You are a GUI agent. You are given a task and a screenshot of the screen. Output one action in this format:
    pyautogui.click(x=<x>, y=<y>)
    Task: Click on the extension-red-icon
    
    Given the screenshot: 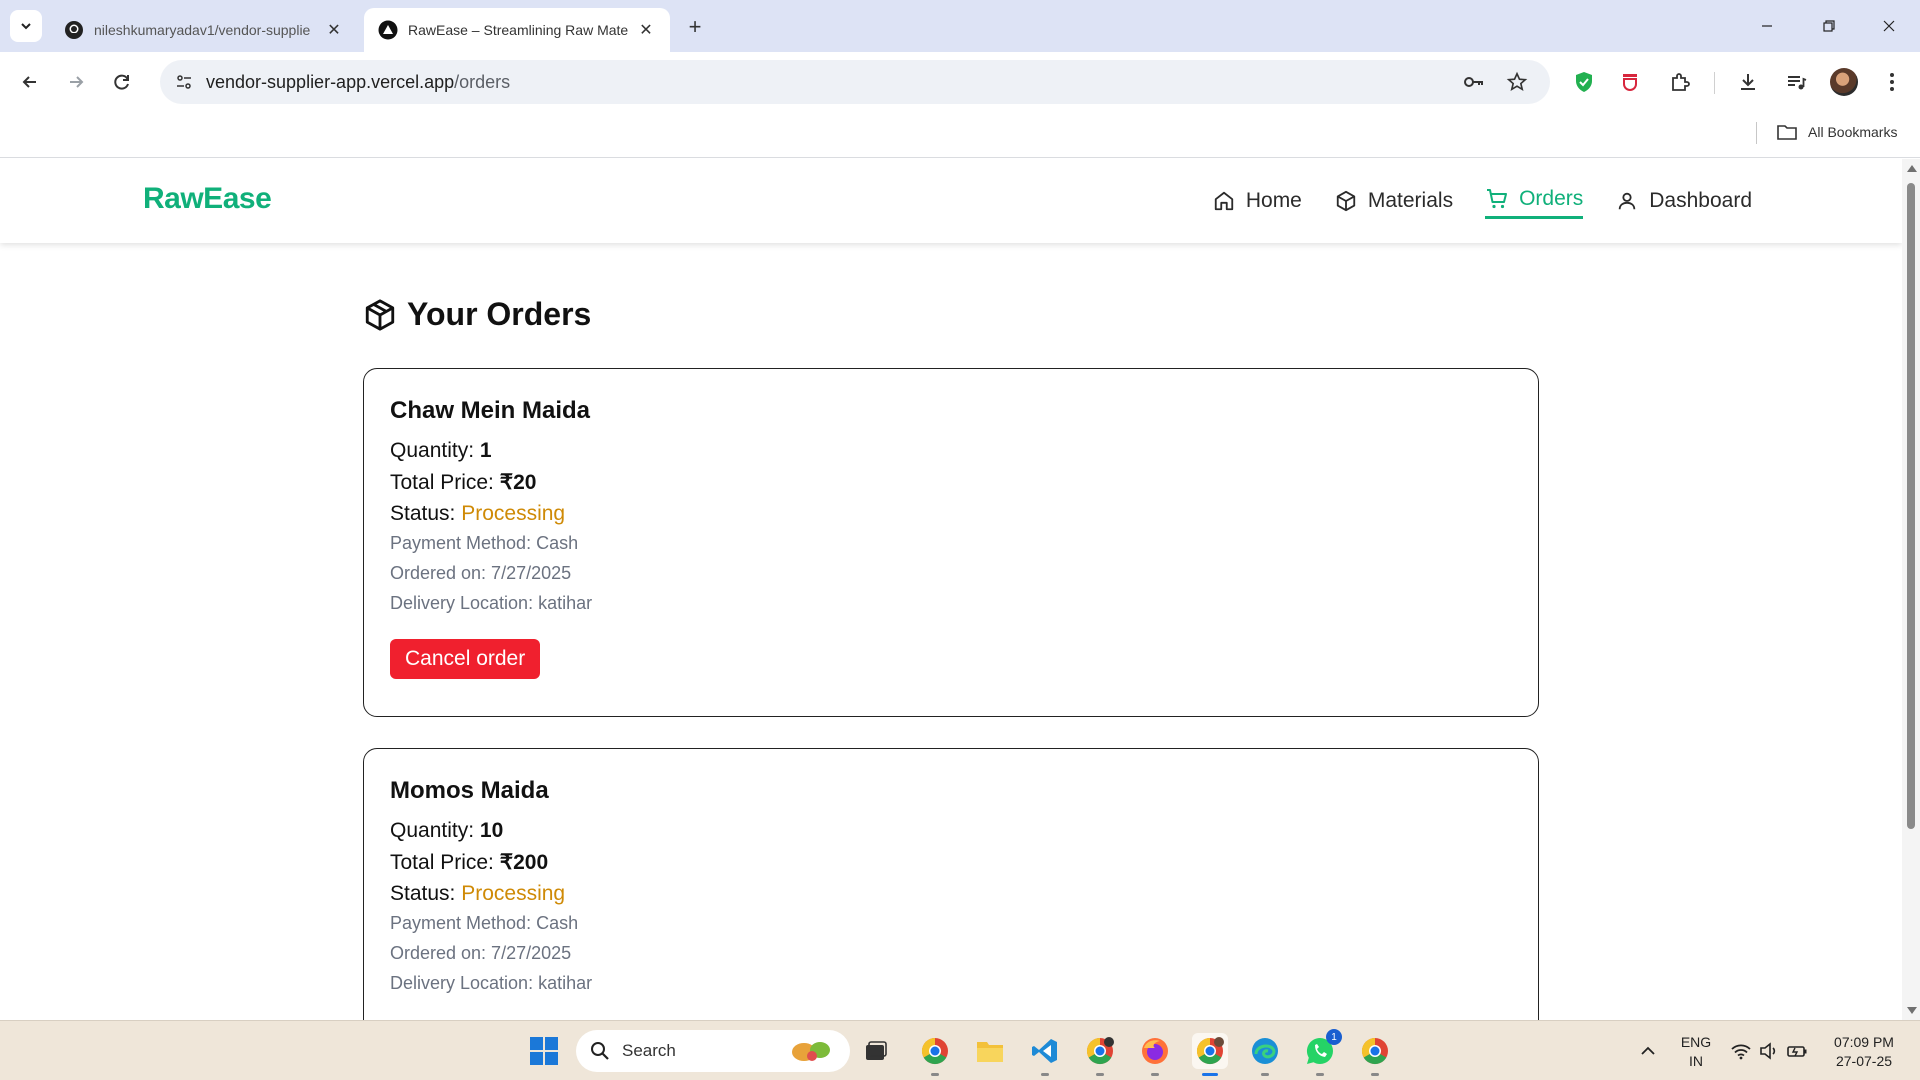 What is the action you would take?
    pyautogui.click(x=1630, y=82)
    